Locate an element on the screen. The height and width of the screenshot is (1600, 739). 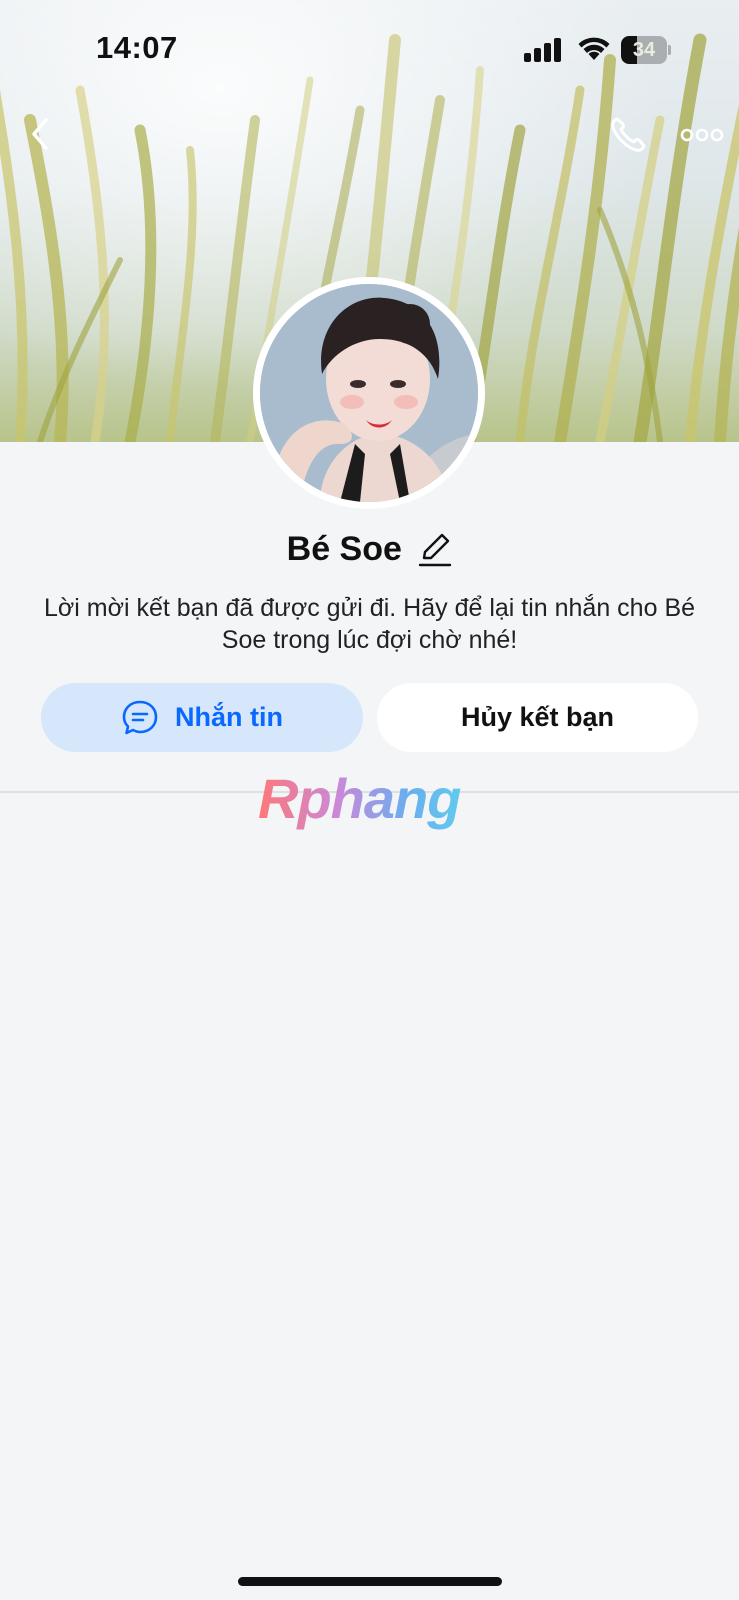
pencil-icon is located at coordinates (435, 549).